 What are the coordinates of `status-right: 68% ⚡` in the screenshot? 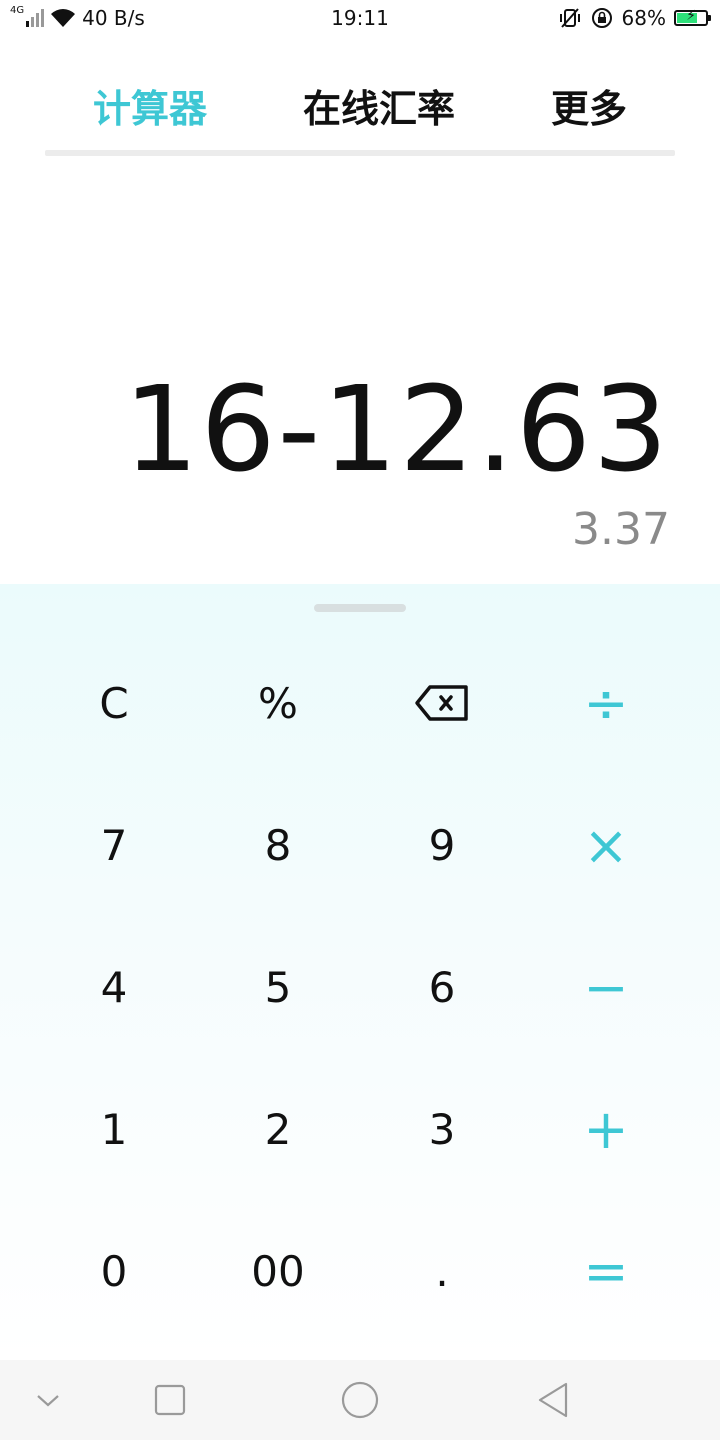 It's located at (634, 18).